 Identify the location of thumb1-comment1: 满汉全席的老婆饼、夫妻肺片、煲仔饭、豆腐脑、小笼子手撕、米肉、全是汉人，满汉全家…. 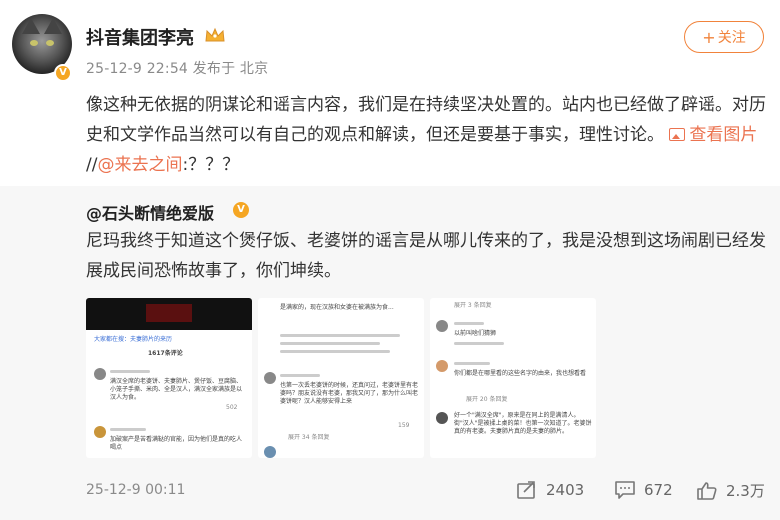
(176, 389).